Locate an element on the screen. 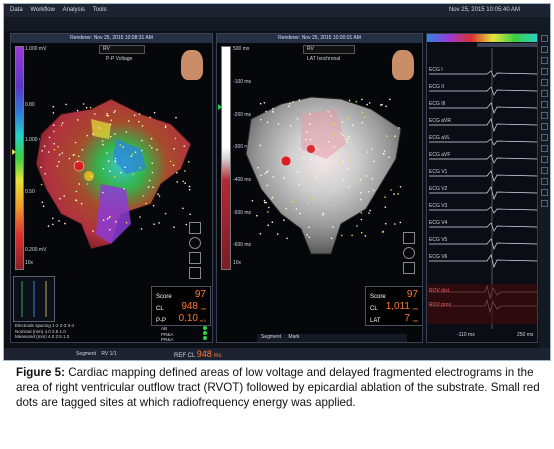 The height and width of the screenshot is (449, 554). lat-color-bar is located at coordinates (226, 158).